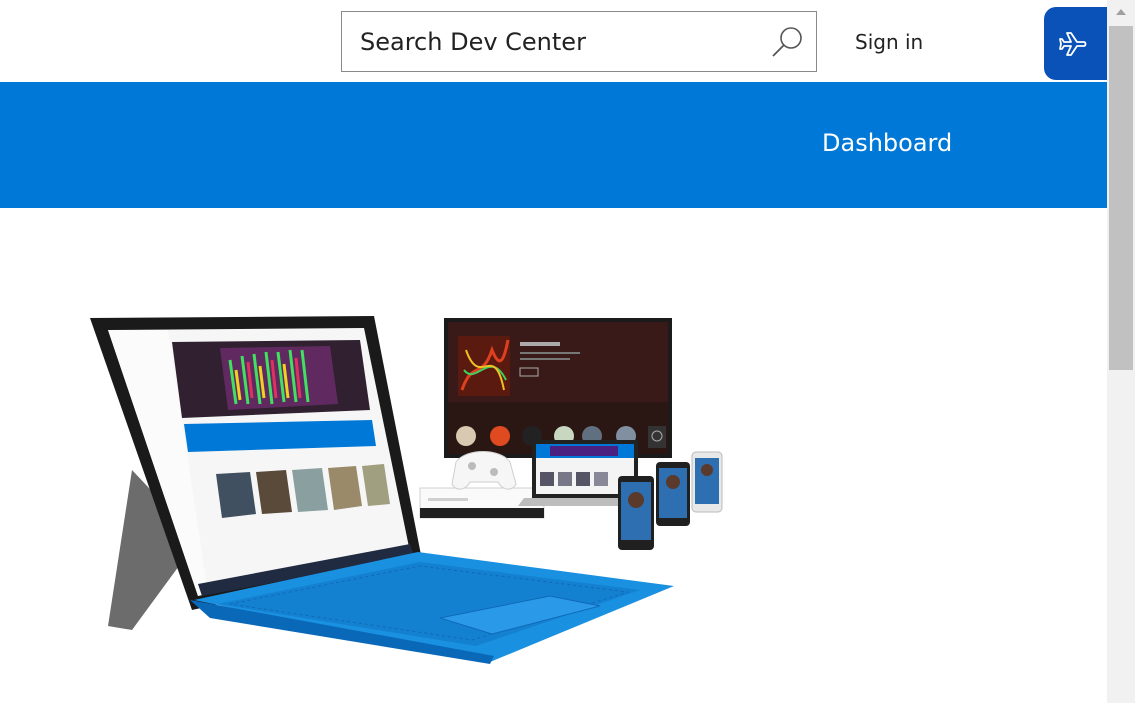  I want to click on search-input, so click(552, 41).